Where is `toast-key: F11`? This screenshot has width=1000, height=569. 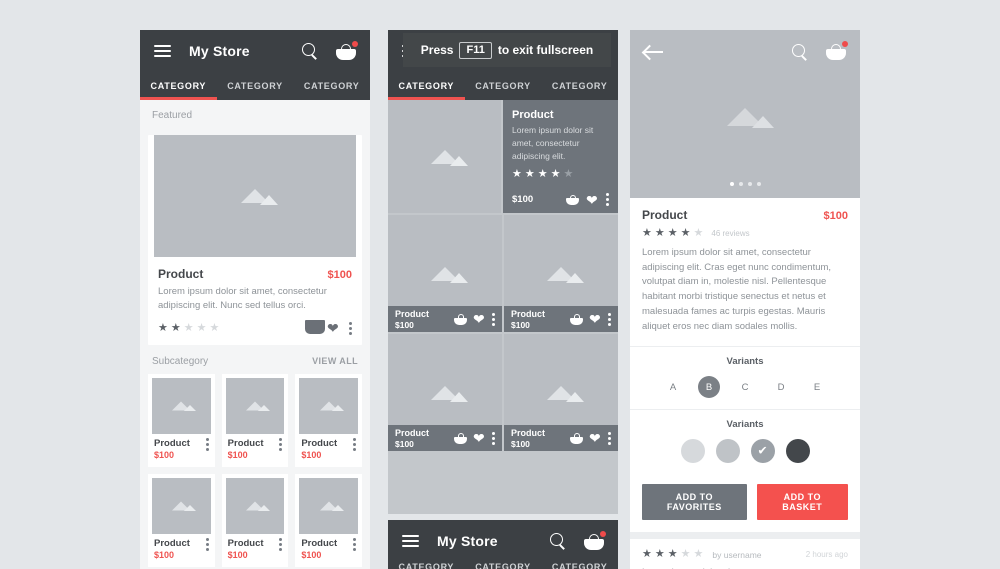
toast-key: F11 is located at coordinates (475, 50).